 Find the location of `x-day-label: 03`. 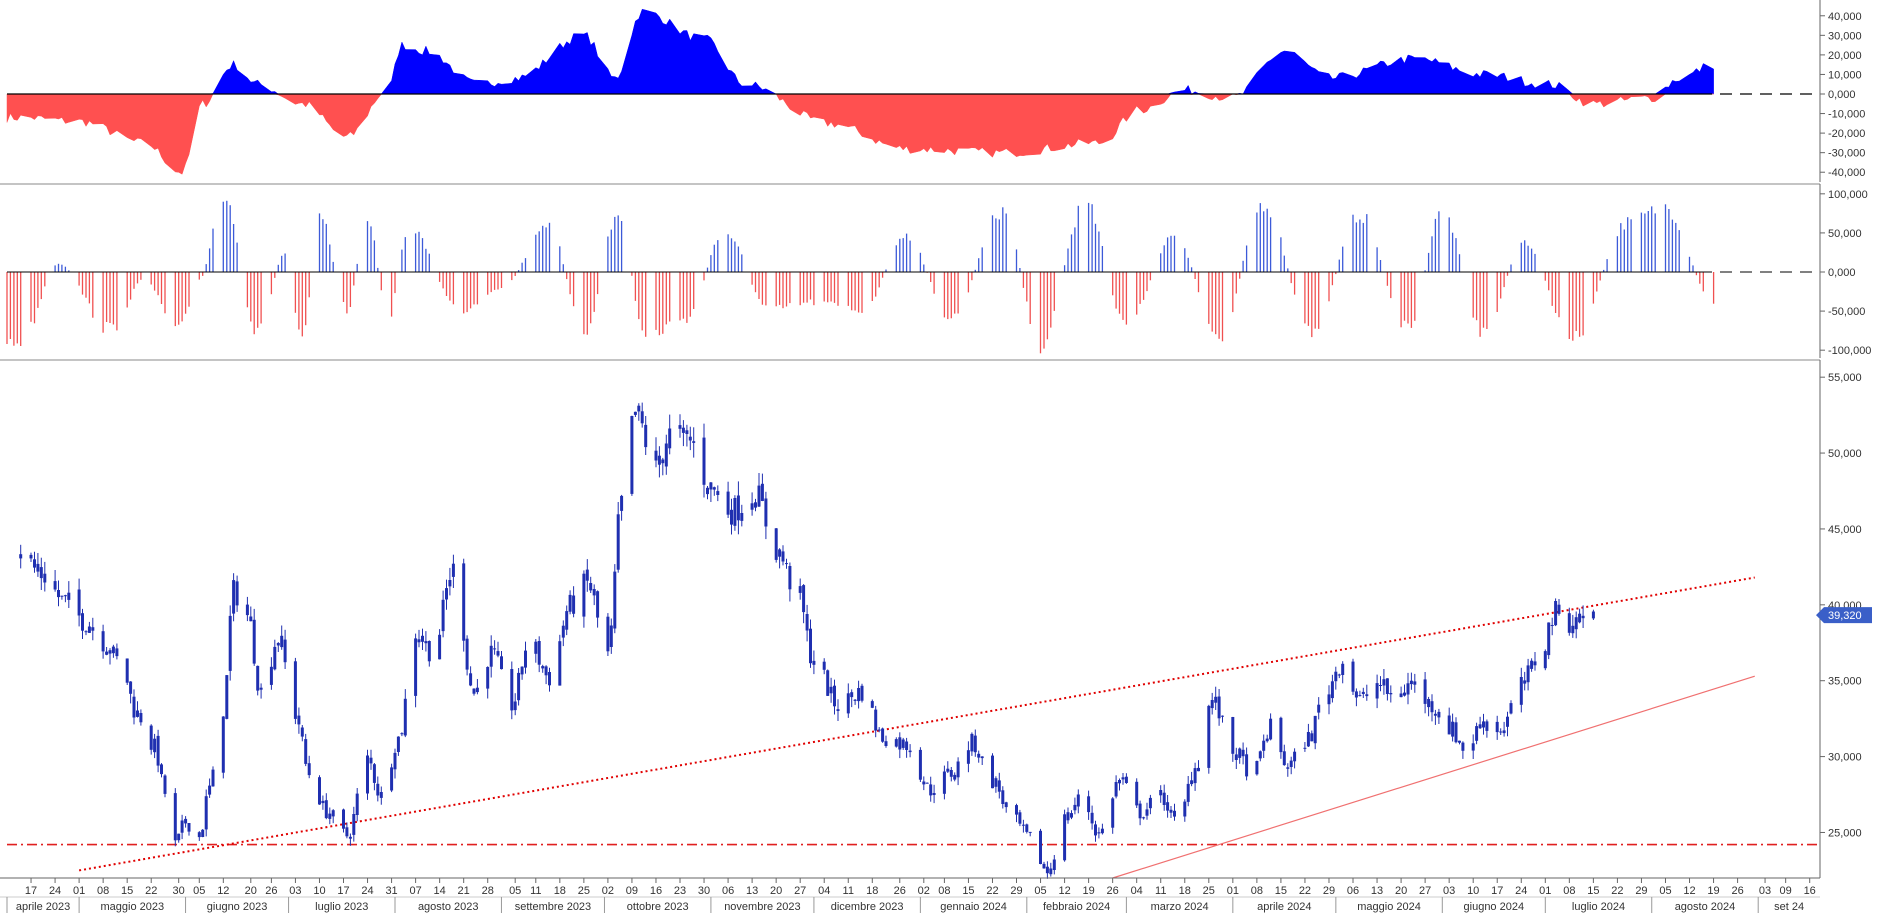

x-day-label: 03 is located at coordinates (1449, 891).